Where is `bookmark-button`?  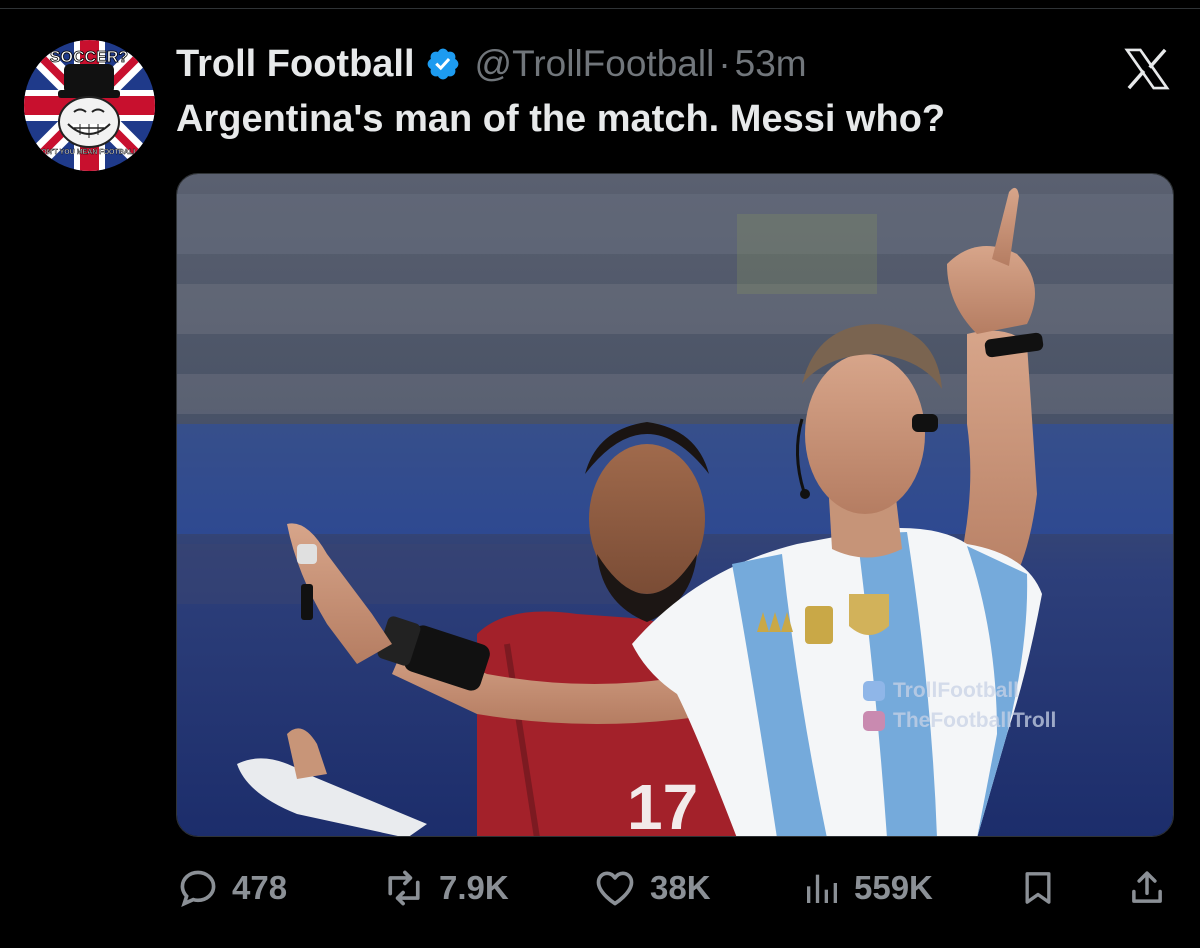 bookmark-button is located at coordinates (1038, 888).